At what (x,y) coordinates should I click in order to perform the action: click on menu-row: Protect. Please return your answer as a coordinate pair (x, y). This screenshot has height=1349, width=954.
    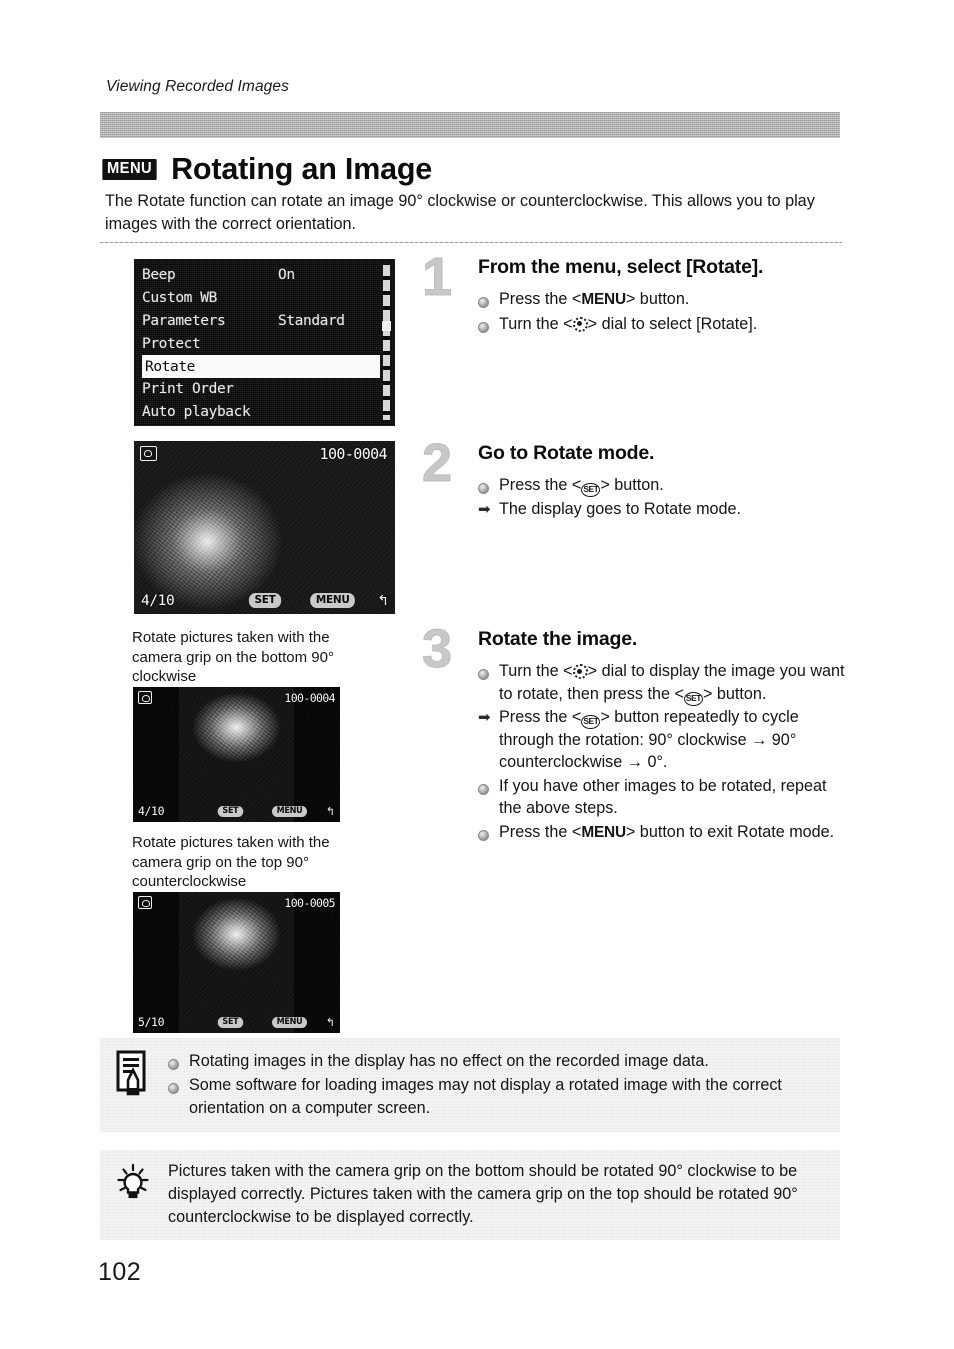
    Looking at the image, I should click on (265, 343).